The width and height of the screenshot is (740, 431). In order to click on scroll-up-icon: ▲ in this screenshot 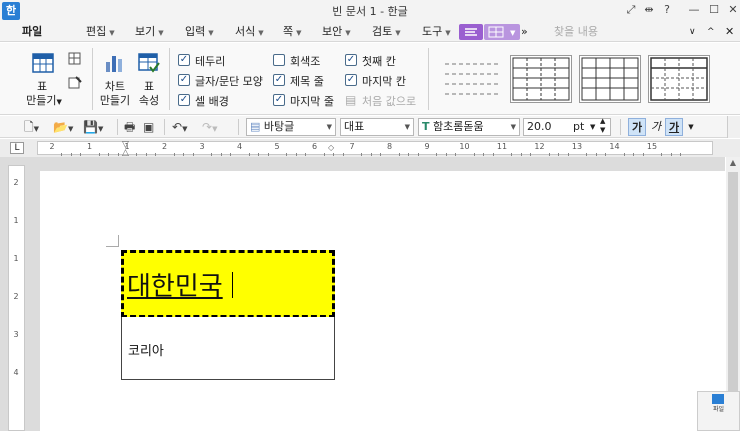, I will do `click(733, 164)`.